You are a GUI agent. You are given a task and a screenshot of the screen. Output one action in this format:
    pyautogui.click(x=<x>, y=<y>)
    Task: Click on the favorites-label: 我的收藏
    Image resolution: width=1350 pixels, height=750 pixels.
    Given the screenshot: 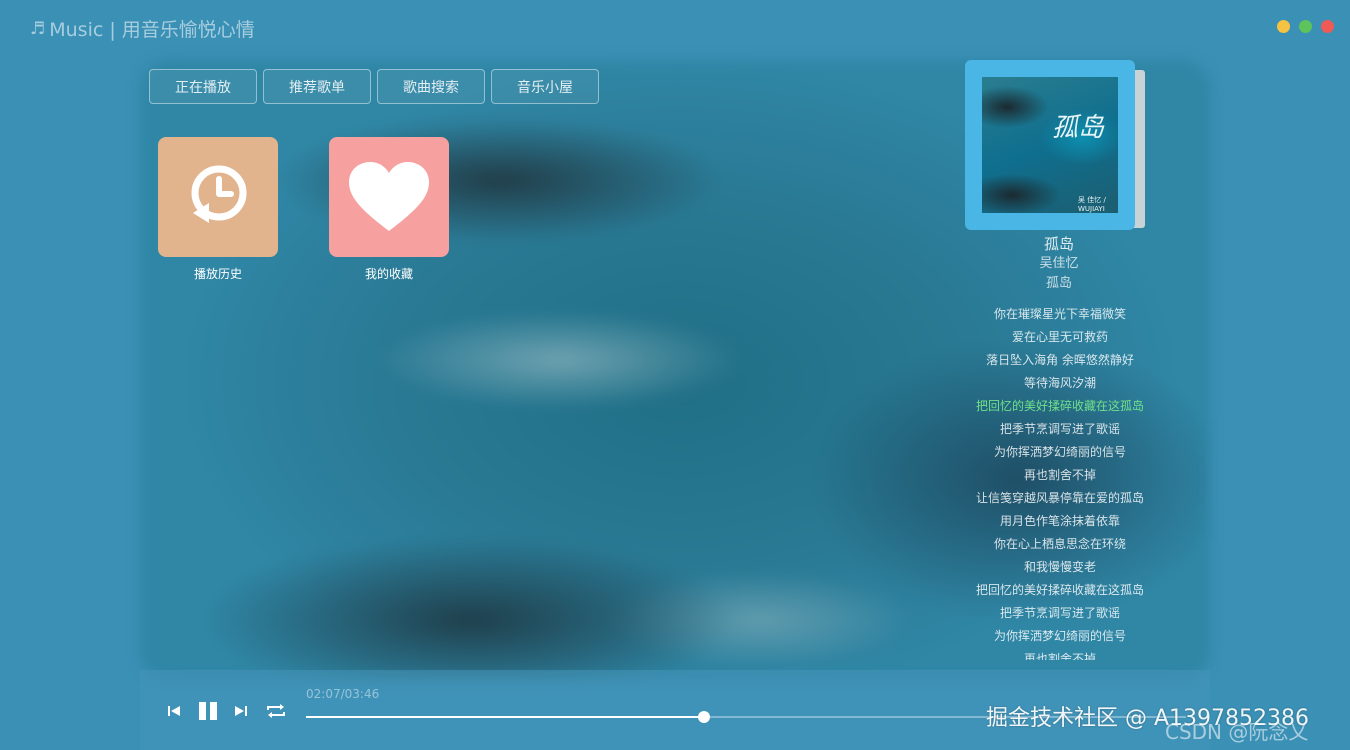 What is the action you would take?
    pyautogui.click(x=388, y=274)
    